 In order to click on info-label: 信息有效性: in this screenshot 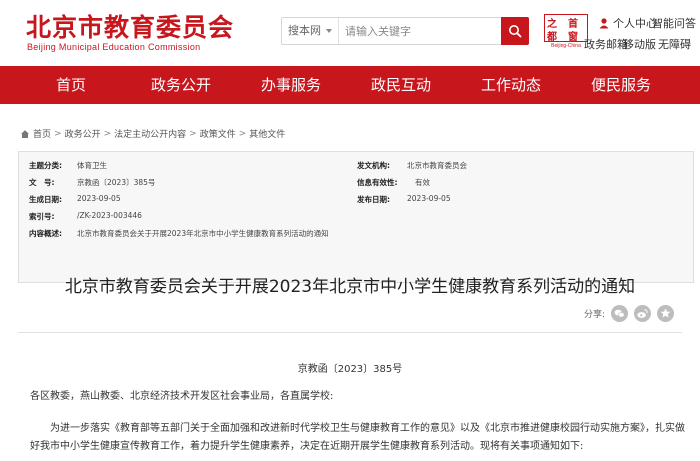, I will do `click(377, 182)`.